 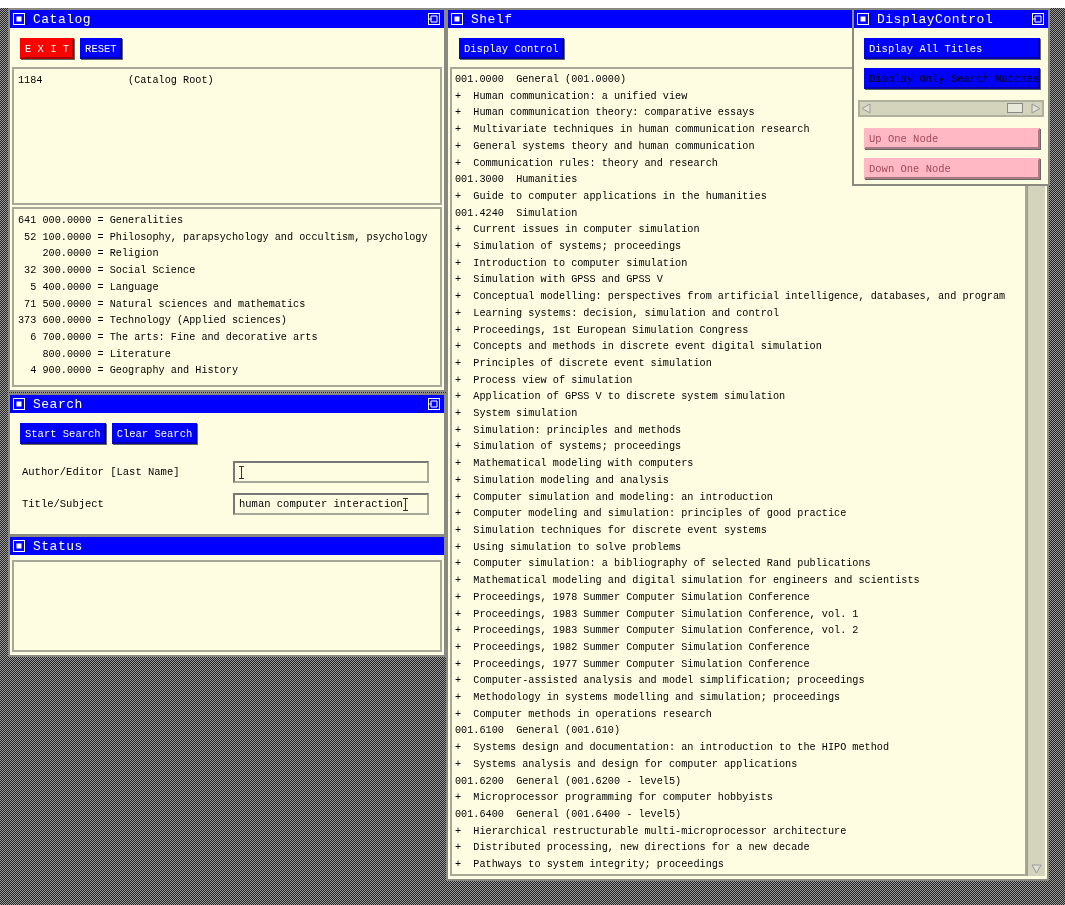 I want to click on class-heading: General (001.610), so click(x=568, y=732).